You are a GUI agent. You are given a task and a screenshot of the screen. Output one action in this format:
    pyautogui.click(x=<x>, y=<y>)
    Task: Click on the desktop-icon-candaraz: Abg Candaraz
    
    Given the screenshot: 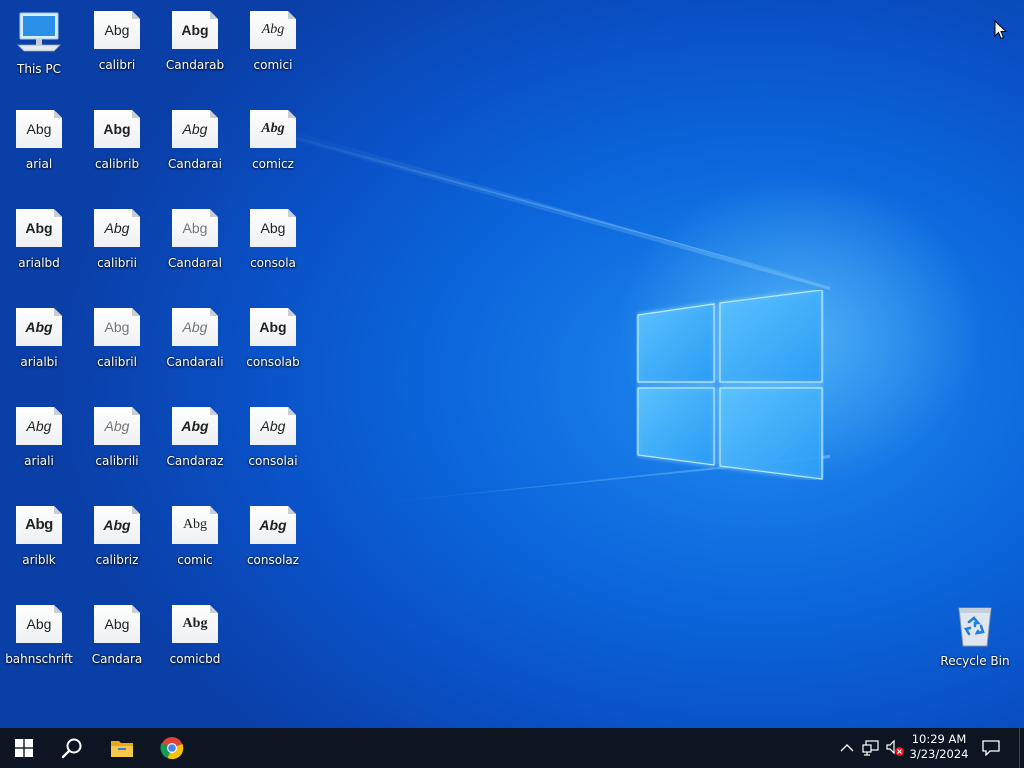 What is the action you would take?
    pyautogui.click(x=195, y=444)
    